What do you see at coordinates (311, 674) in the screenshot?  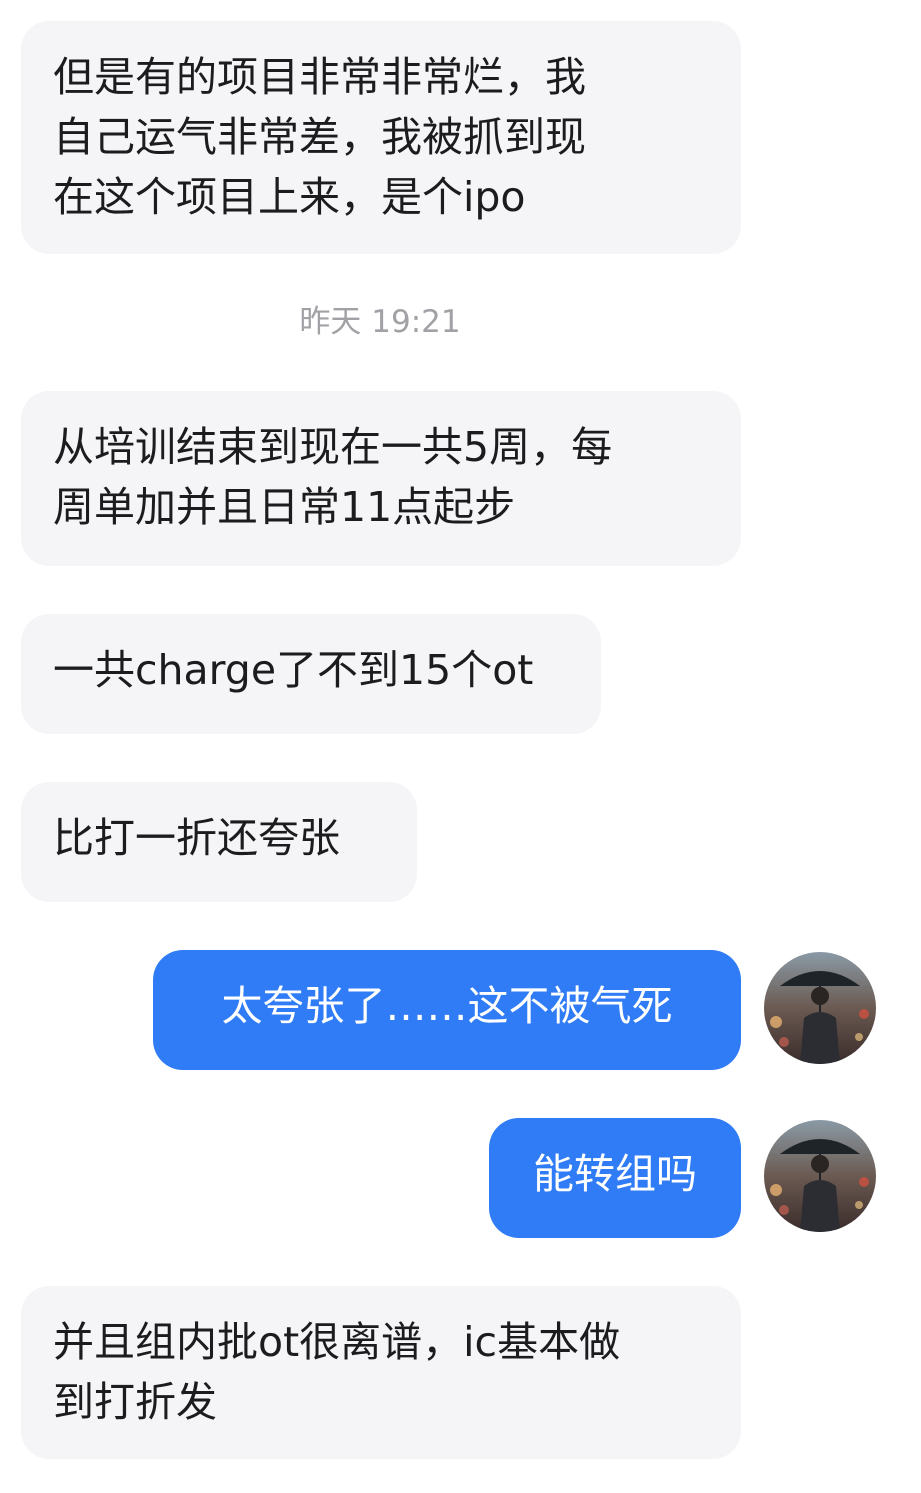 I see `incoming-message-bubble: 一共charge了不到15个ot` at bounding box center [311, 674].